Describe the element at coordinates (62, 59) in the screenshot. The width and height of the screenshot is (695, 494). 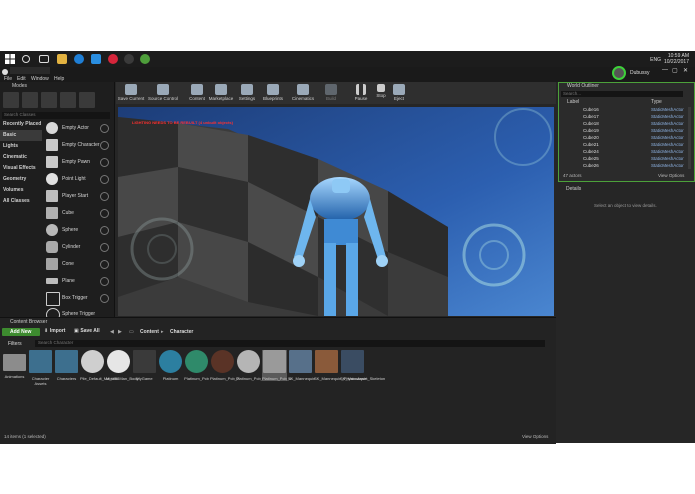
I see `file-explorer-icon` at that location.